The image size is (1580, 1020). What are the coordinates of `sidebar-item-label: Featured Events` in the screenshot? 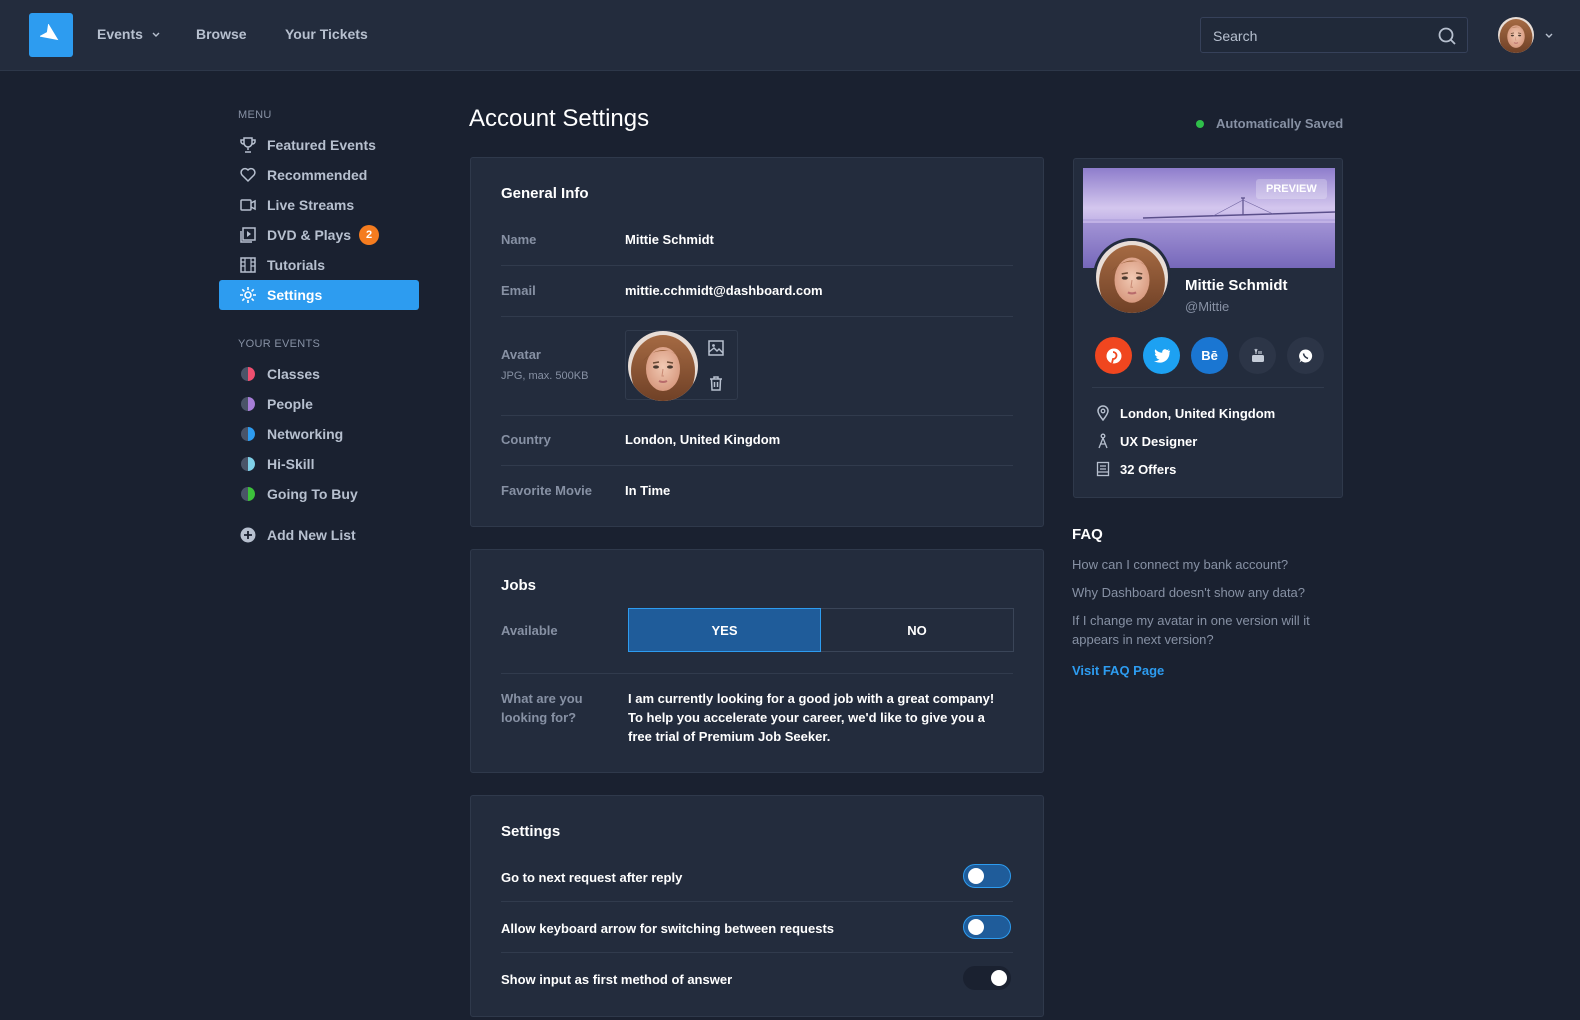 It's located at (321, 145).